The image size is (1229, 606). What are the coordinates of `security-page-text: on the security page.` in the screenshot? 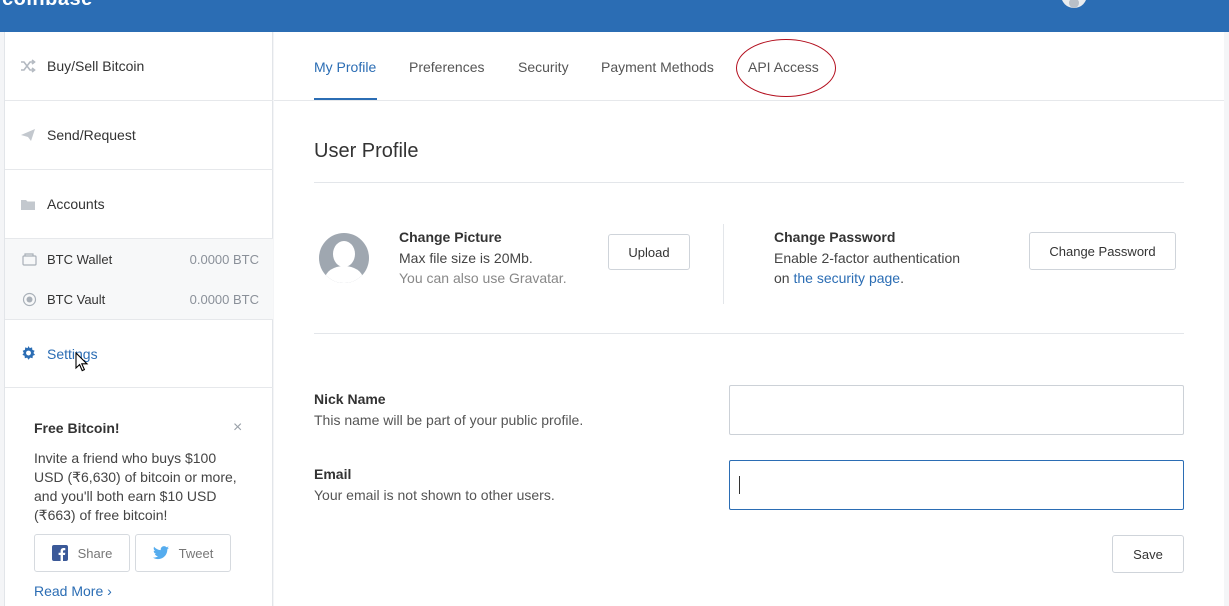 It's located at (839, 278).